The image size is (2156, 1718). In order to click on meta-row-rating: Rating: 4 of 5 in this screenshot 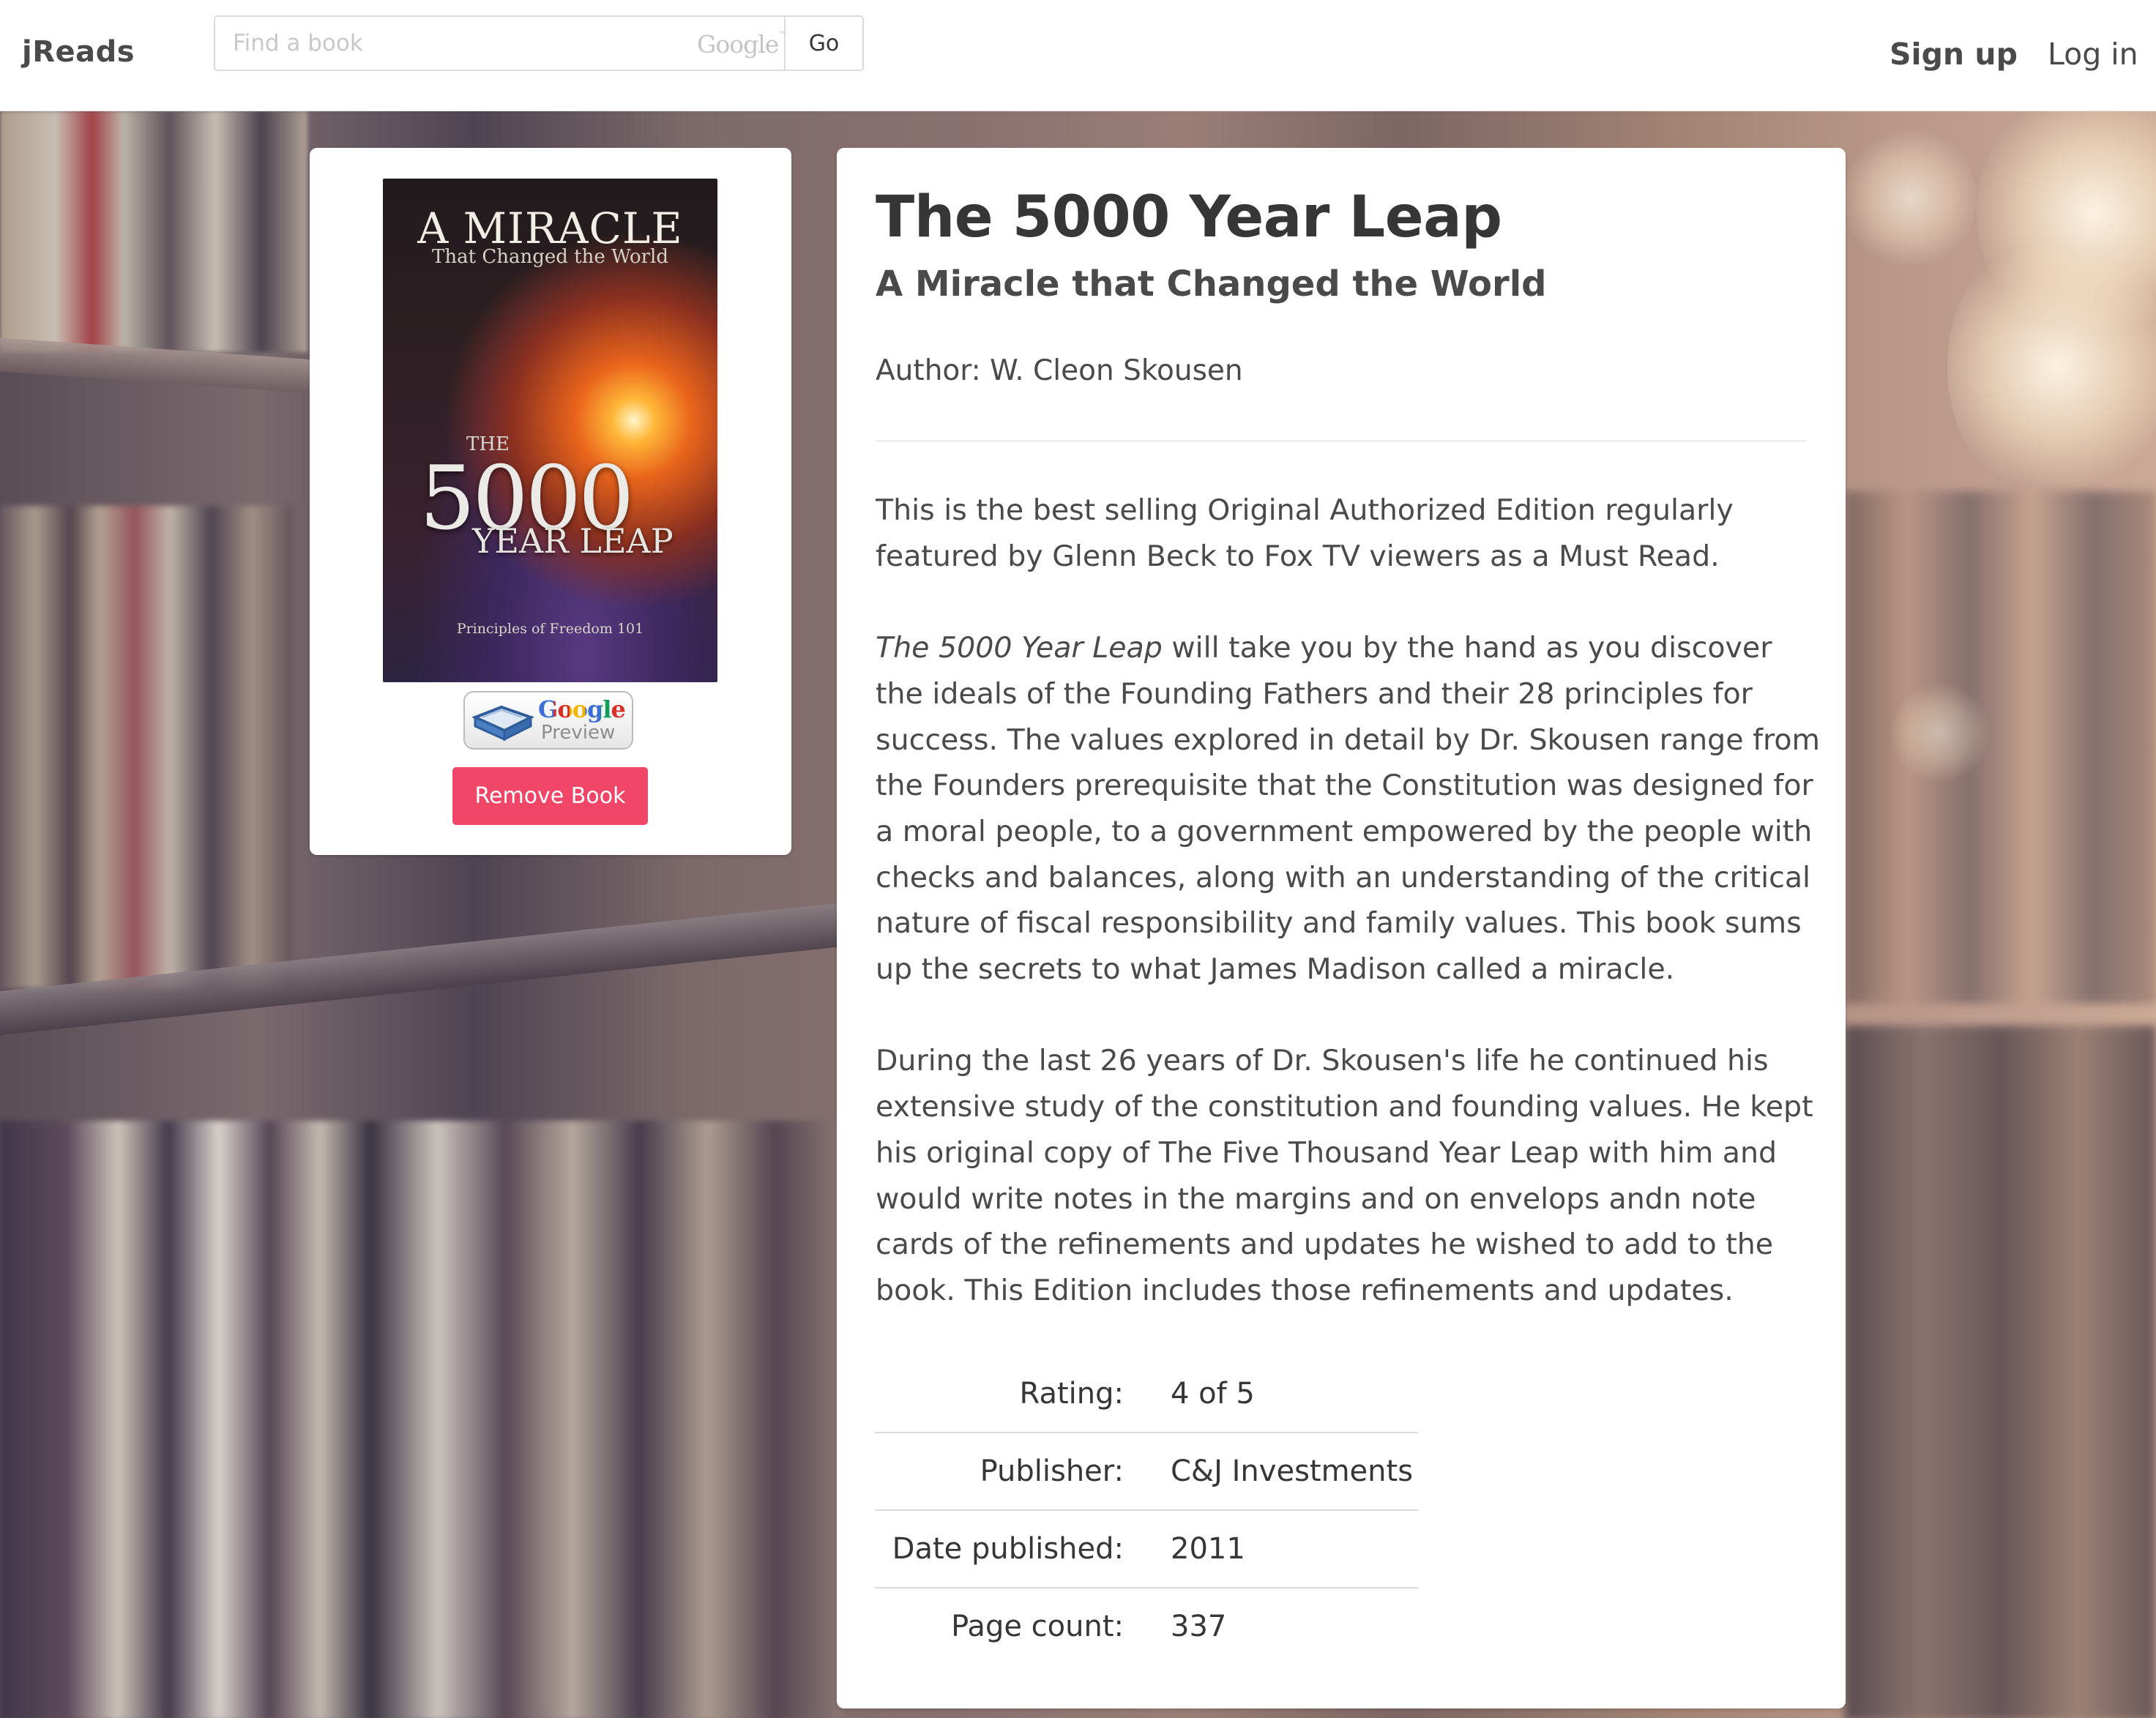, I will do `click(1146, 1394)`.